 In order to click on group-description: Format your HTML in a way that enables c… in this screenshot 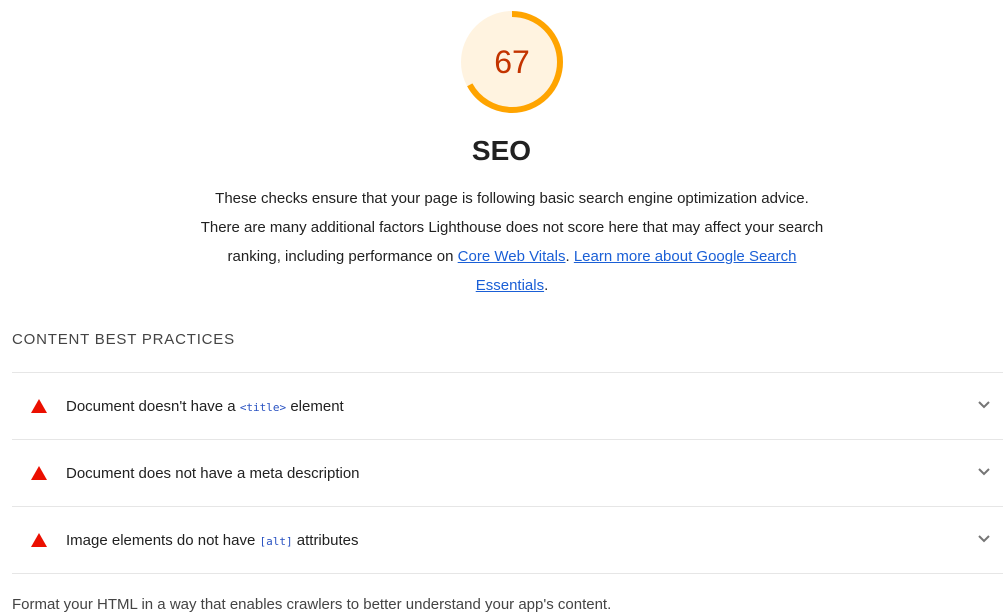, I will do `click(312, 604)`.